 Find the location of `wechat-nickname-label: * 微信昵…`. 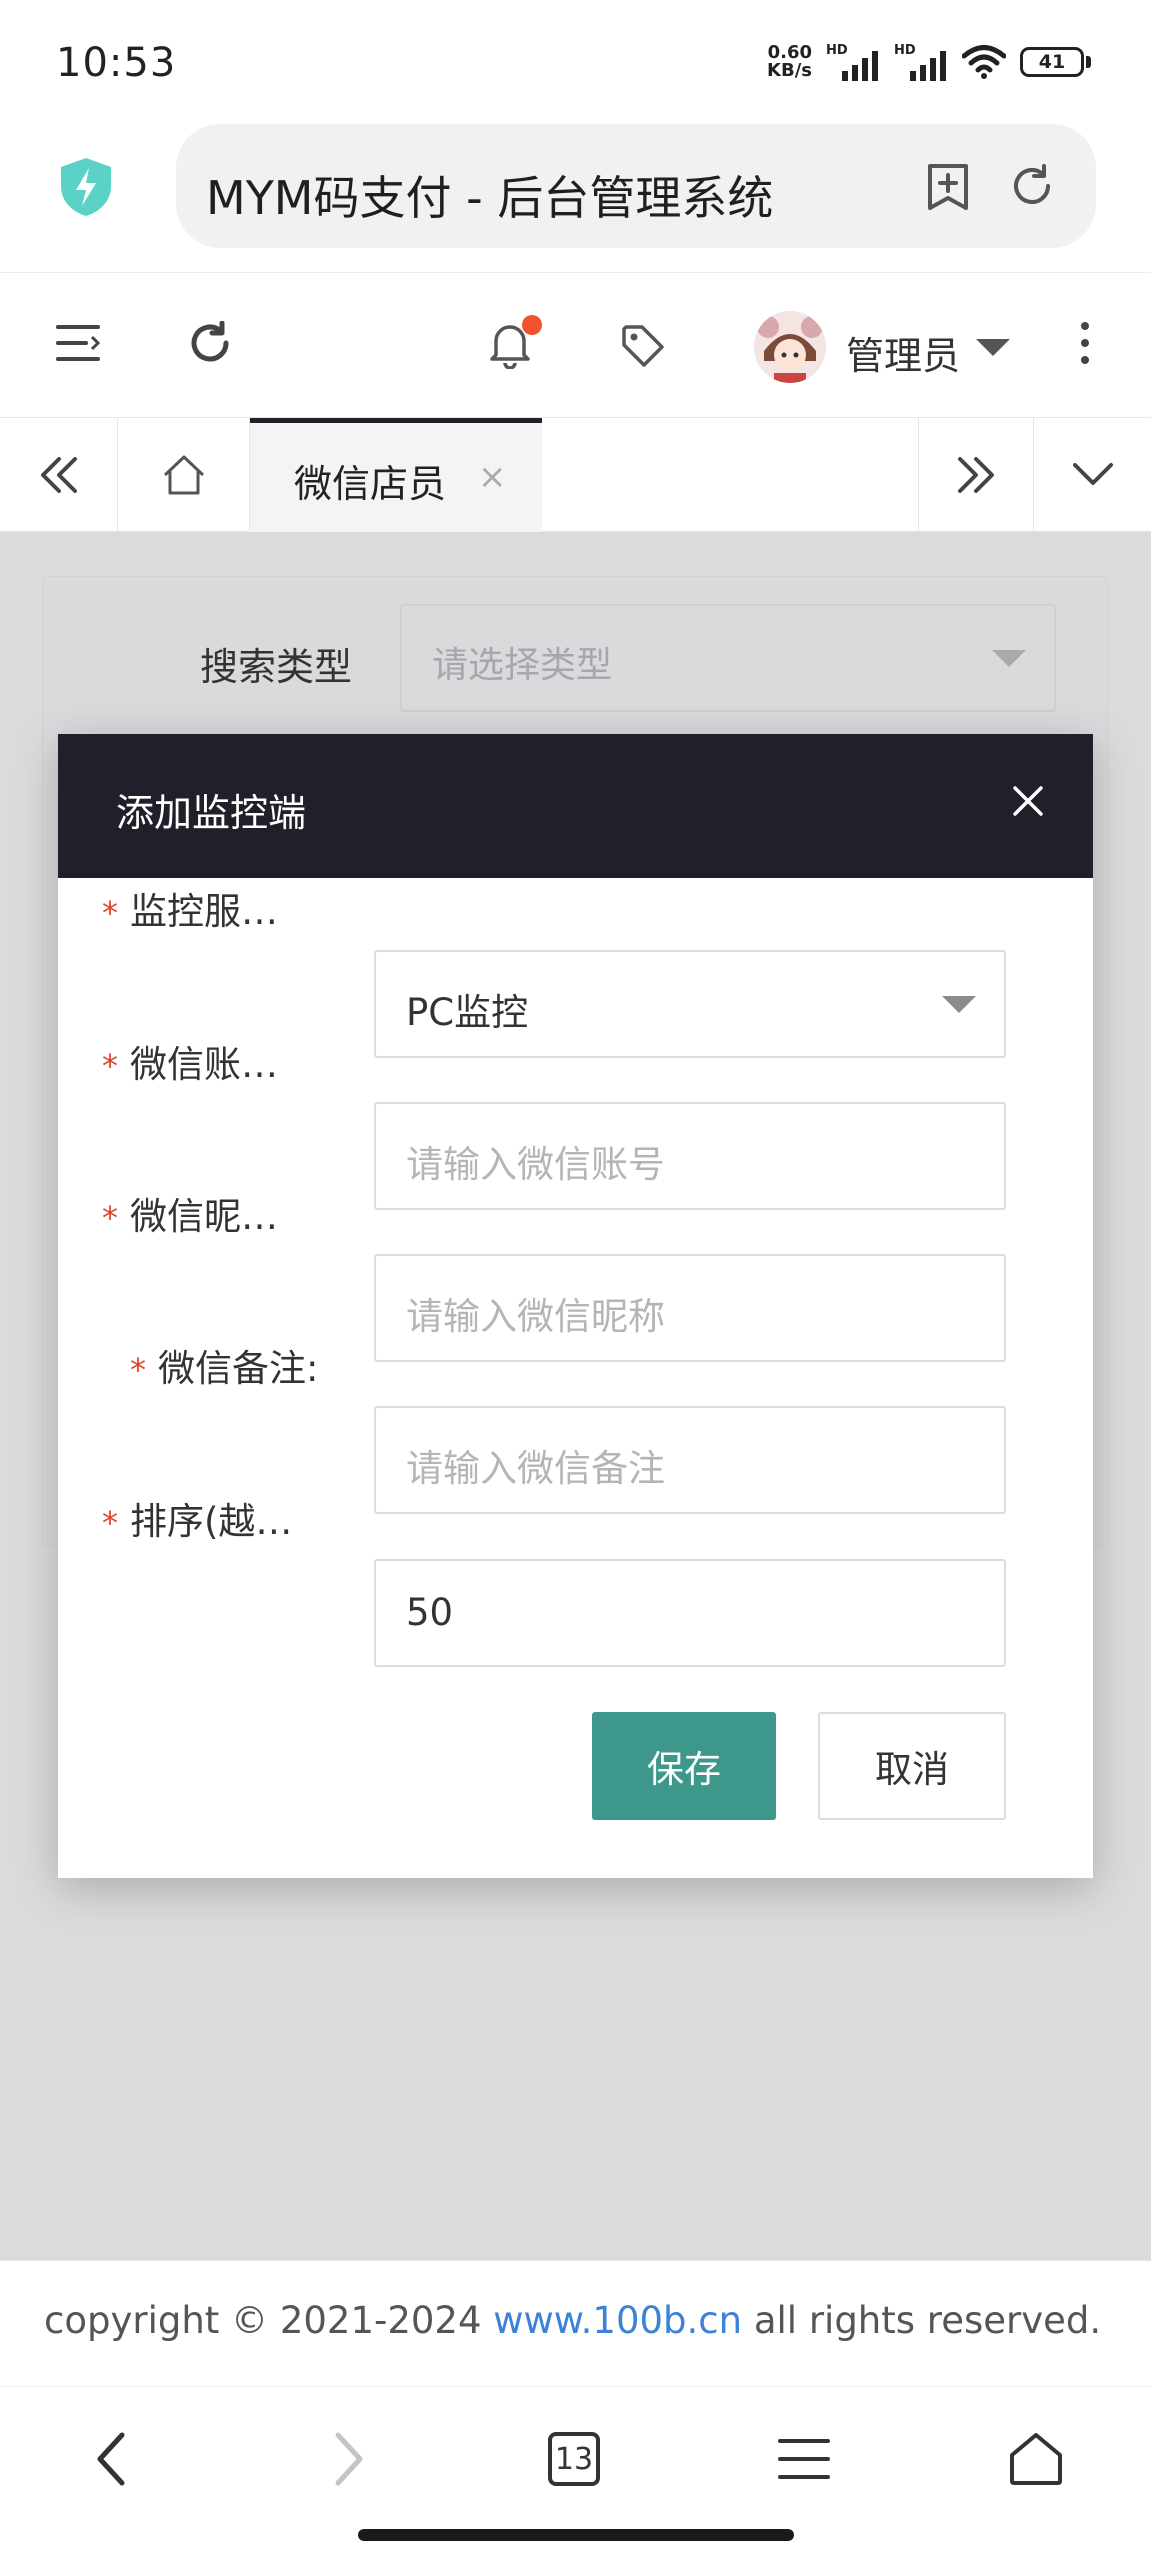

wechat-nickname-label: * 微信昵… is located at coordinates (190, 1213).